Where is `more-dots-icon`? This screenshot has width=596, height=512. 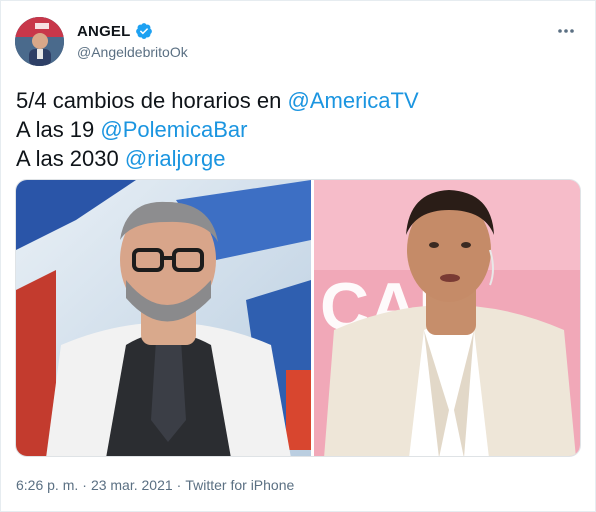
more-dots-icon is located at coordinates (566, 31).